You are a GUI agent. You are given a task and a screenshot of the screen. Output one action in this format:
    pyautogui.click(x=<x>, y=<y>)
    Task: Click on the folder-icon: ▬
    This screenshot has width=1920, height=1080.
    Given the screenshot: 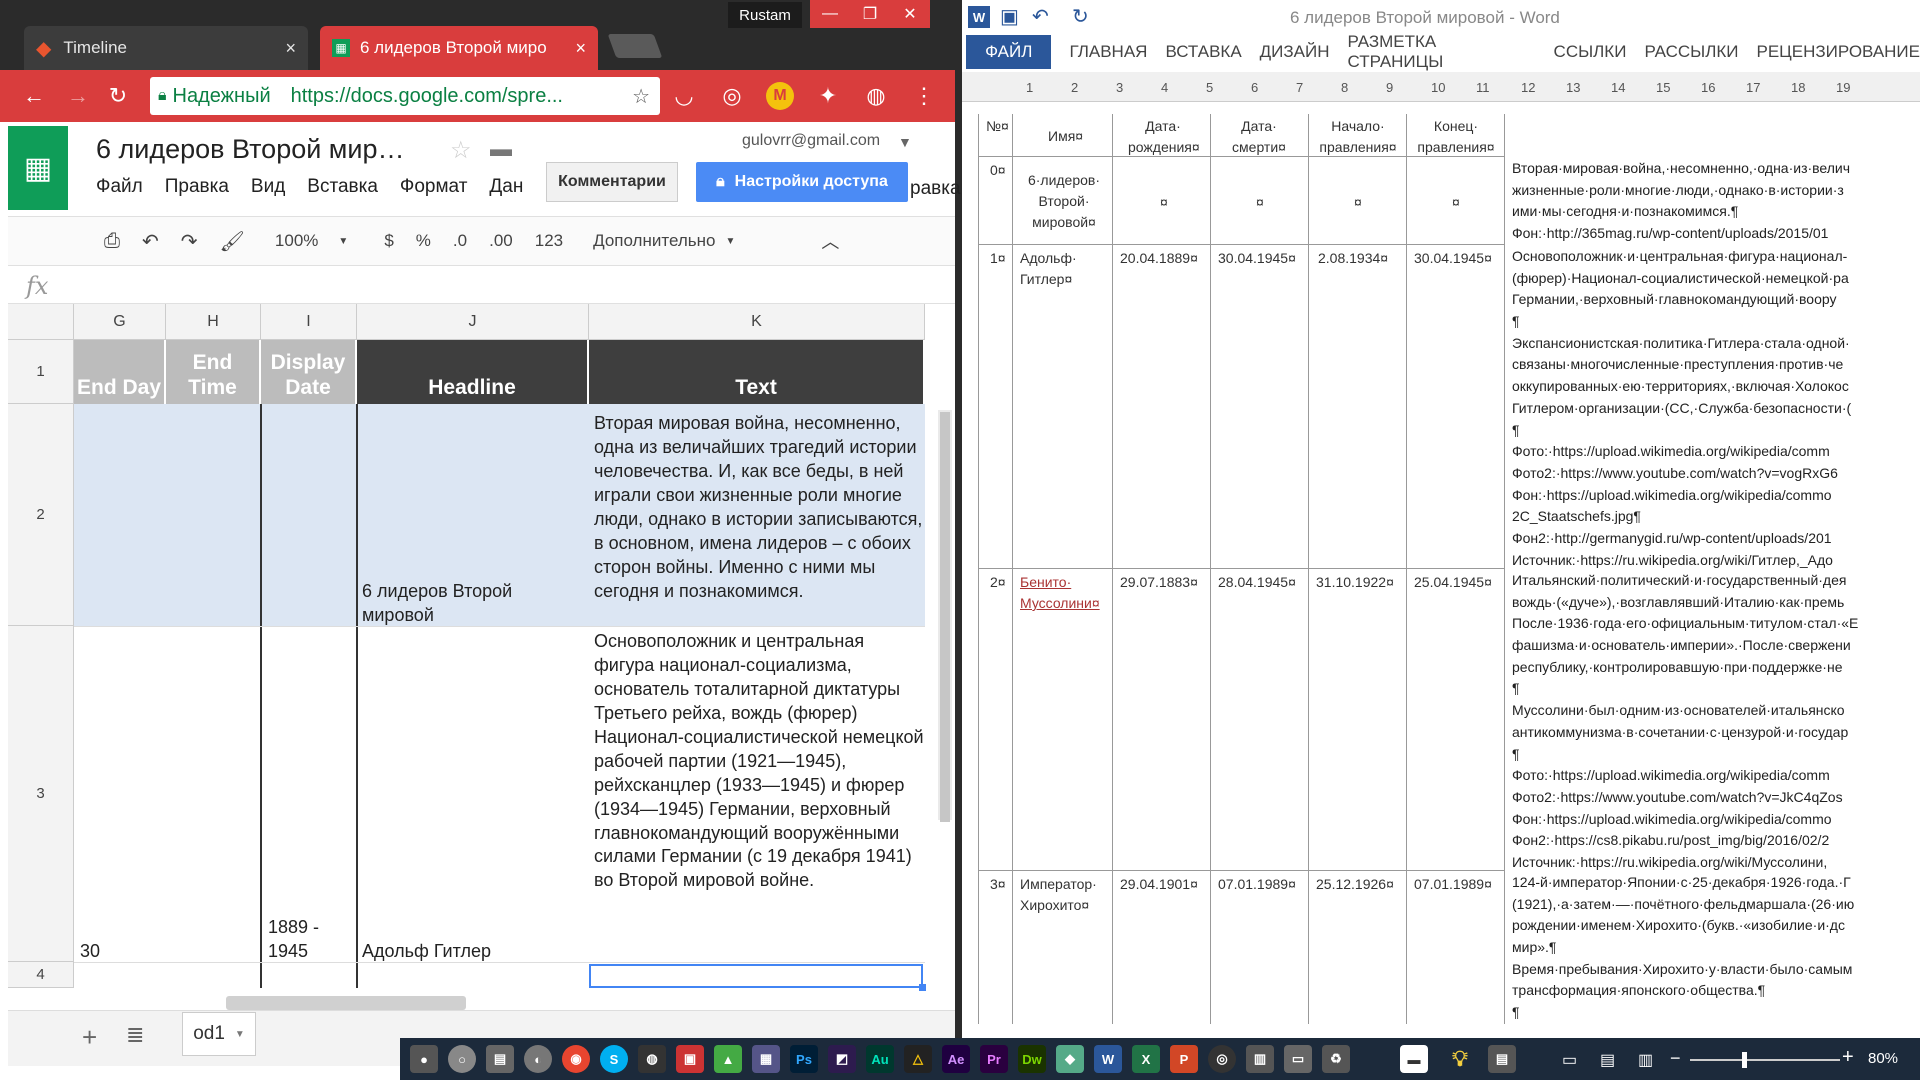 What is the action you would take?
    pyautogui.click(x=501, y=149)
    